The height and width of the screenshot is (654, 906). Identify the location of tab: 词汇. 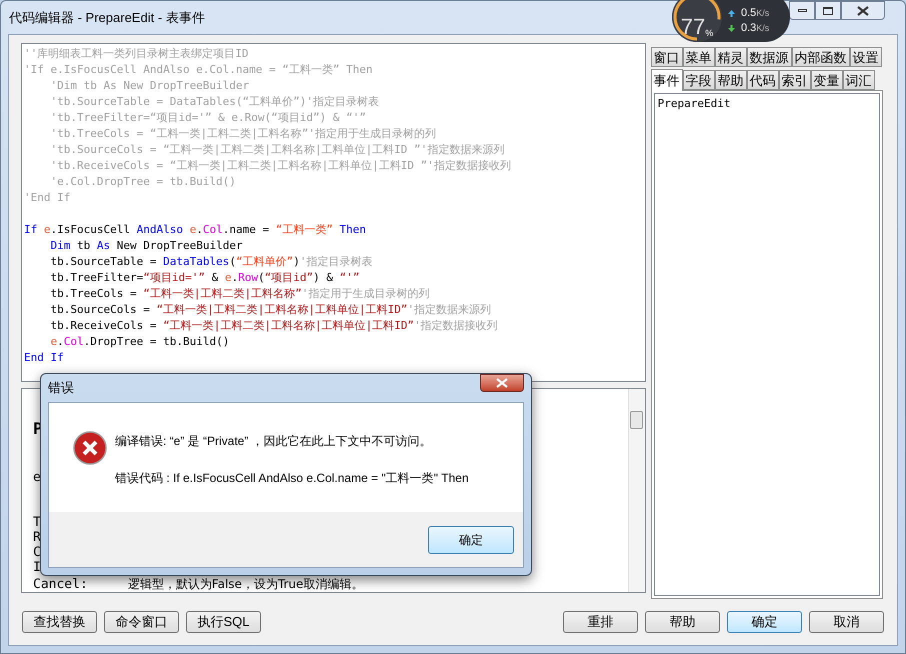
(858, 80).